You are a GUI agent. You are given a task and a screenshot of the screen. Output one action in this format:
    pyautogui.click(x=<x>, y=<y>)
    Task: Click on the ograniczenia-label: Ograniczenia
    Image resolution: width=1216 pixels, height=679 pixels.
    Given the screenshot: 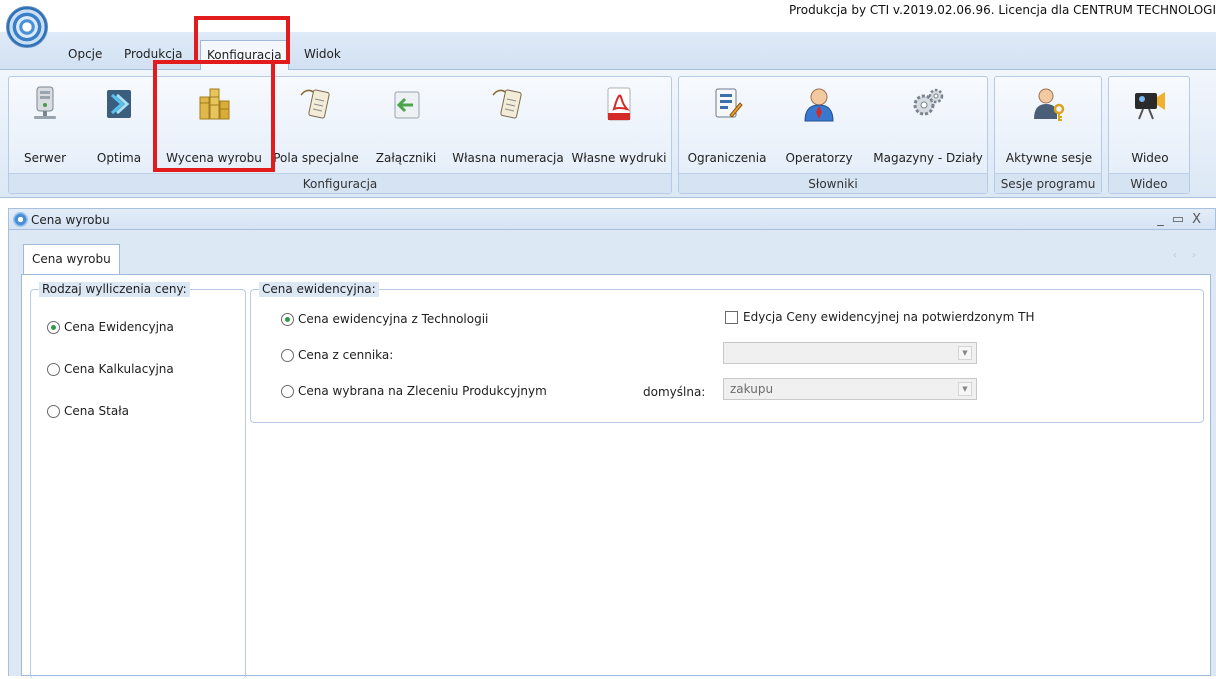 What is the action you would take?
    pyautogui.click(x=727, y=158)
    